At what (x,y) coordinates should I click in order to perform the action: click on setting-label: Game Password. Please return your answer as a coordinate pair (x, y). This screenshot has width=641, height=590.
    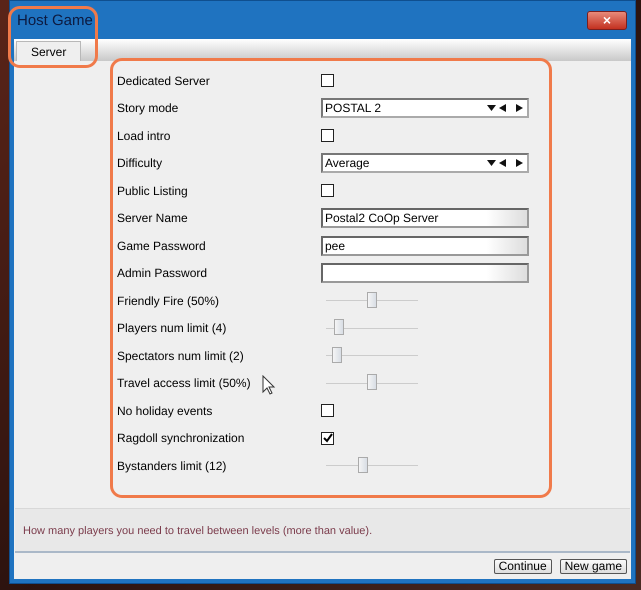
    Looking at the image, I should click on (161, 245).